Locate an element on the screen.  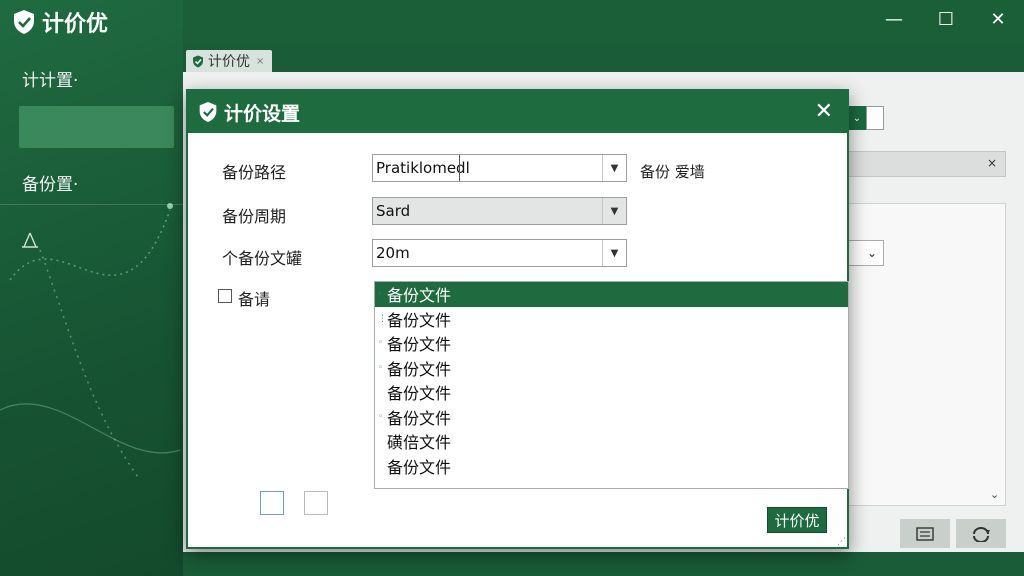
minimize-button: — is located at coordinates (894, 19).